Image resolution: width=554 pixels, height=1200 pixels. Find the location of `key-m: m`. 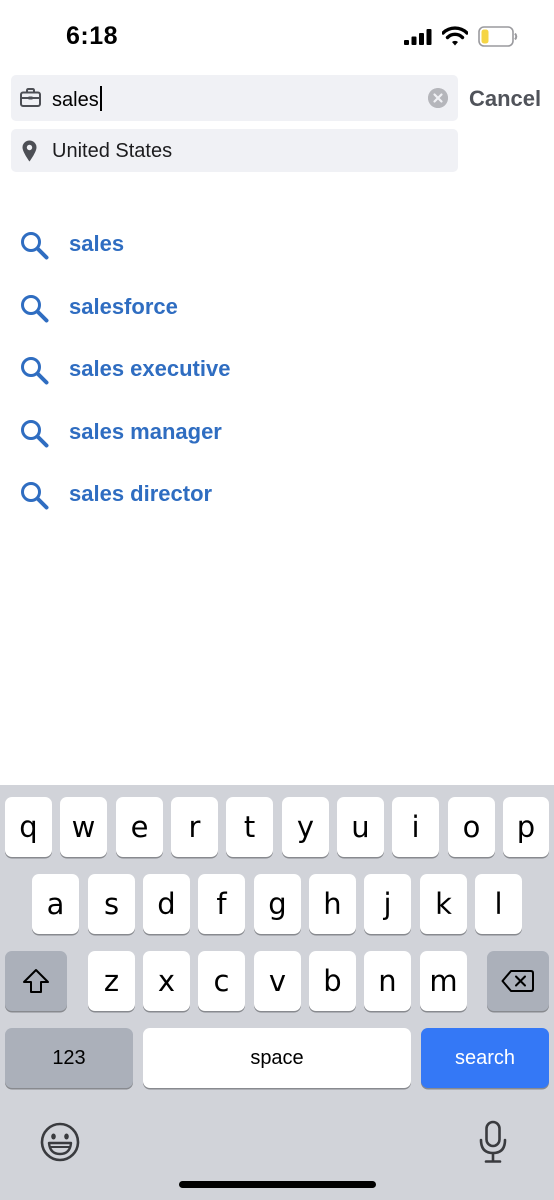

key-m: m is located at coordinates (443, 981).